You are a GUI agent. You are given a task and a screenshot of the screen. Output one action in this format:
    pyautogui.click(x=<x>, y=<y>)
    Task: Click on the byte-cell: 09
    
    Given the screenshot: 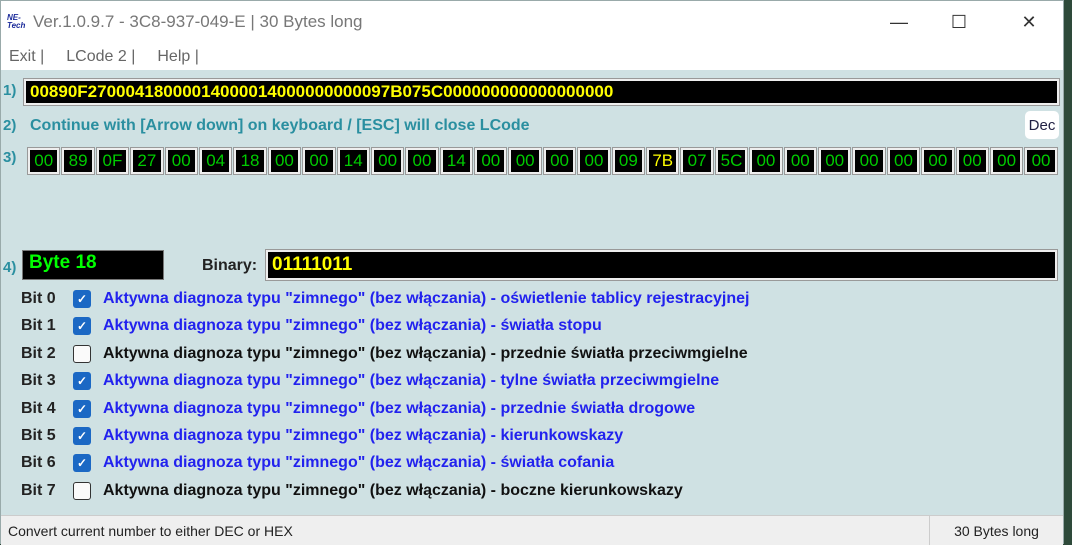 What is the action you would take?
    pyautogui.click(x=628, y=161)
    